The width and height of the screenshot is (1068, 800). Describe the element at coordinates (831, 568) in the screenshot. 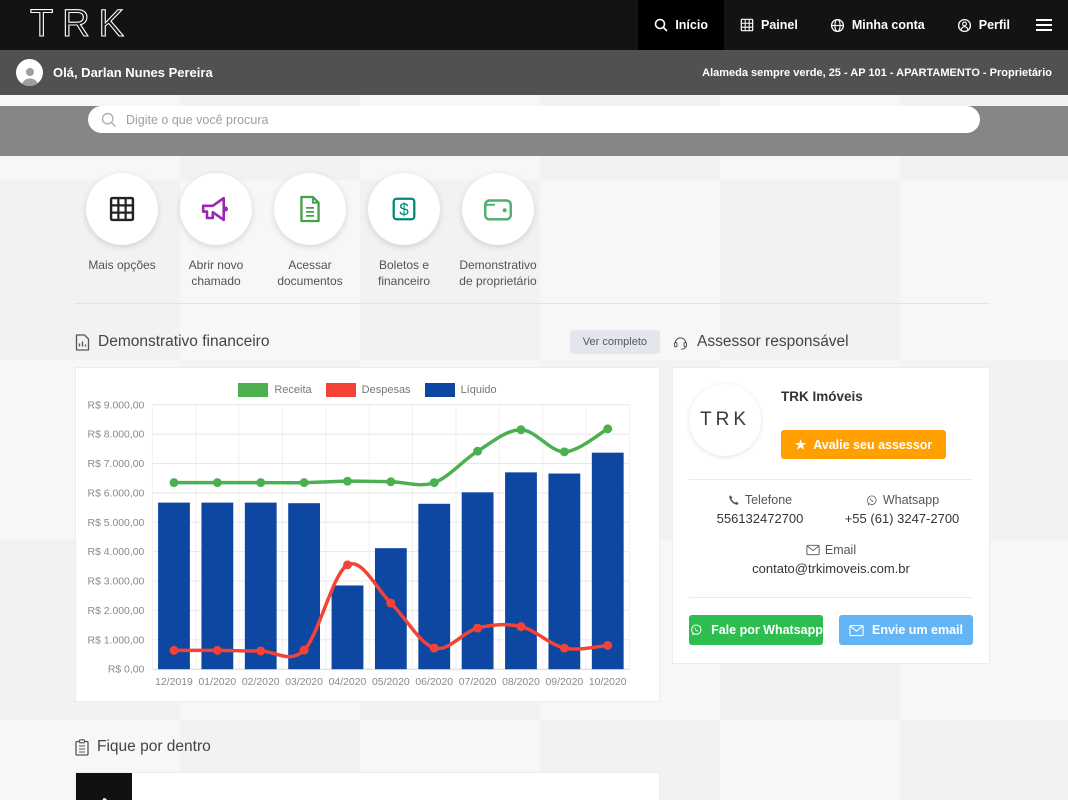

I see `email-value: contato@trkimoveis.com.br` at that location.